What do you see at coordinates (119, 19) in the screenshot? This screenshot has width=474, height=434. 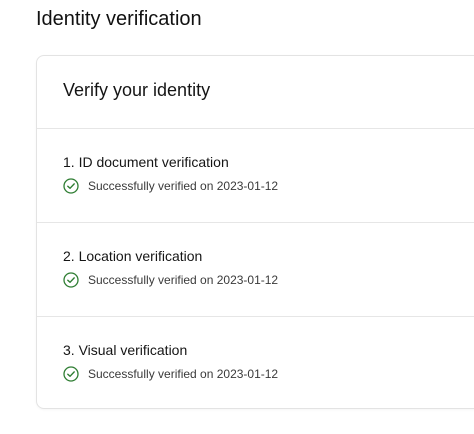 I see `page-title: Identity verification` at bounding box center [119, 19].